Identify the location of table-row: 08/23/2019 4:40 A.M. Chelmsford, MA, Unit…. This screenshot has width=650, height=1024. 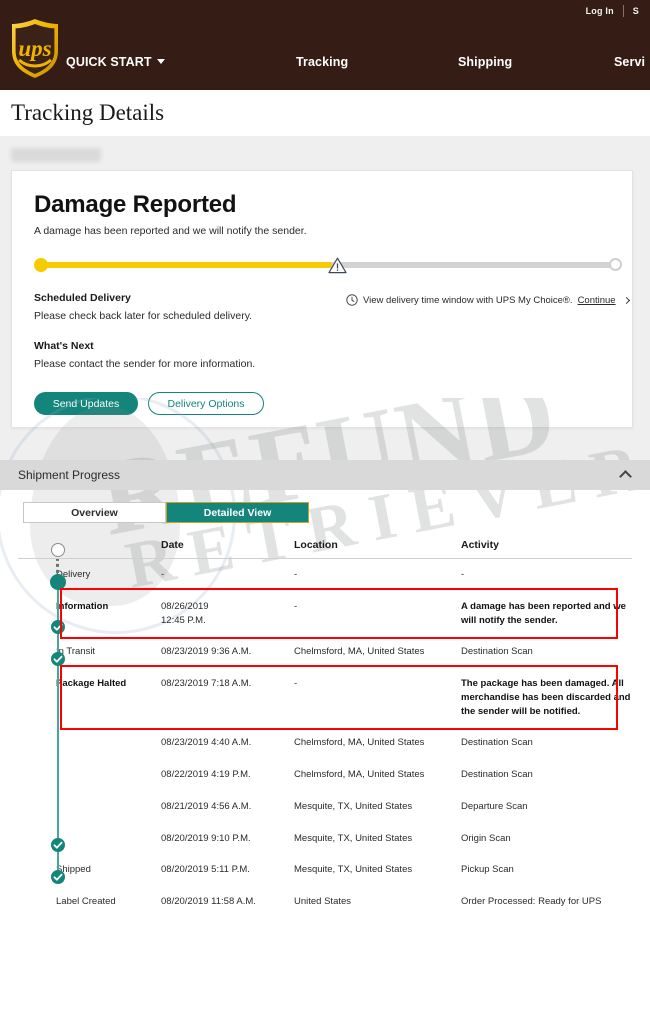
(325, 743).